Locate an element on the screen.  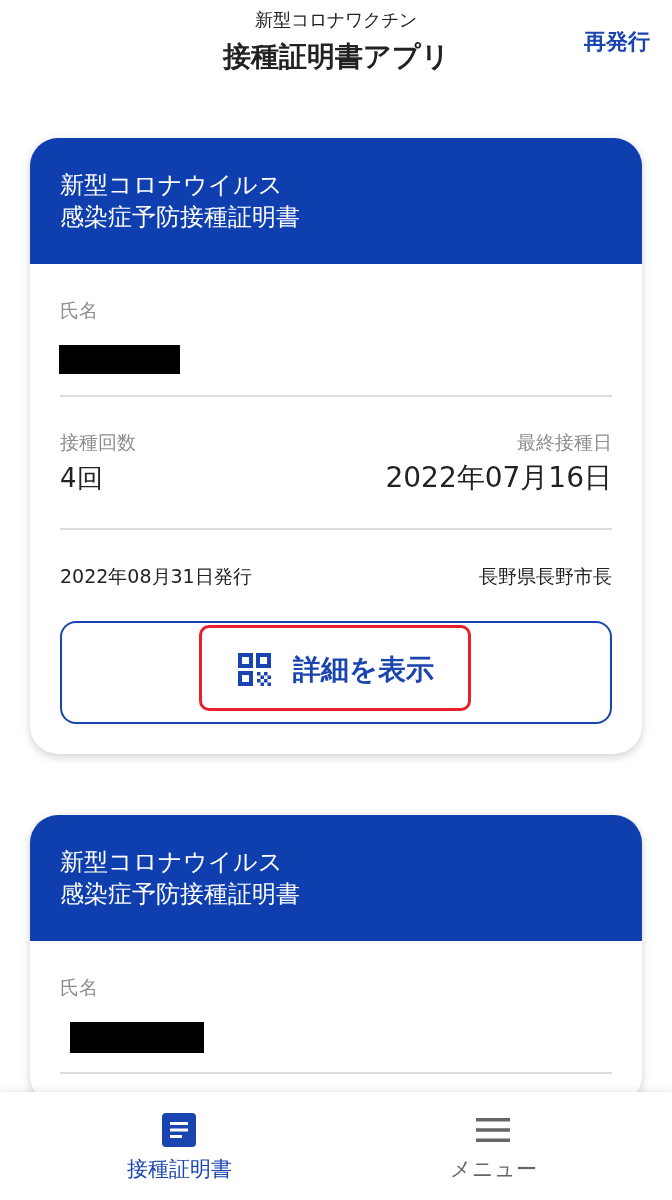
nav-tab: 接種証明書 is located at coordinates (179, 1146).